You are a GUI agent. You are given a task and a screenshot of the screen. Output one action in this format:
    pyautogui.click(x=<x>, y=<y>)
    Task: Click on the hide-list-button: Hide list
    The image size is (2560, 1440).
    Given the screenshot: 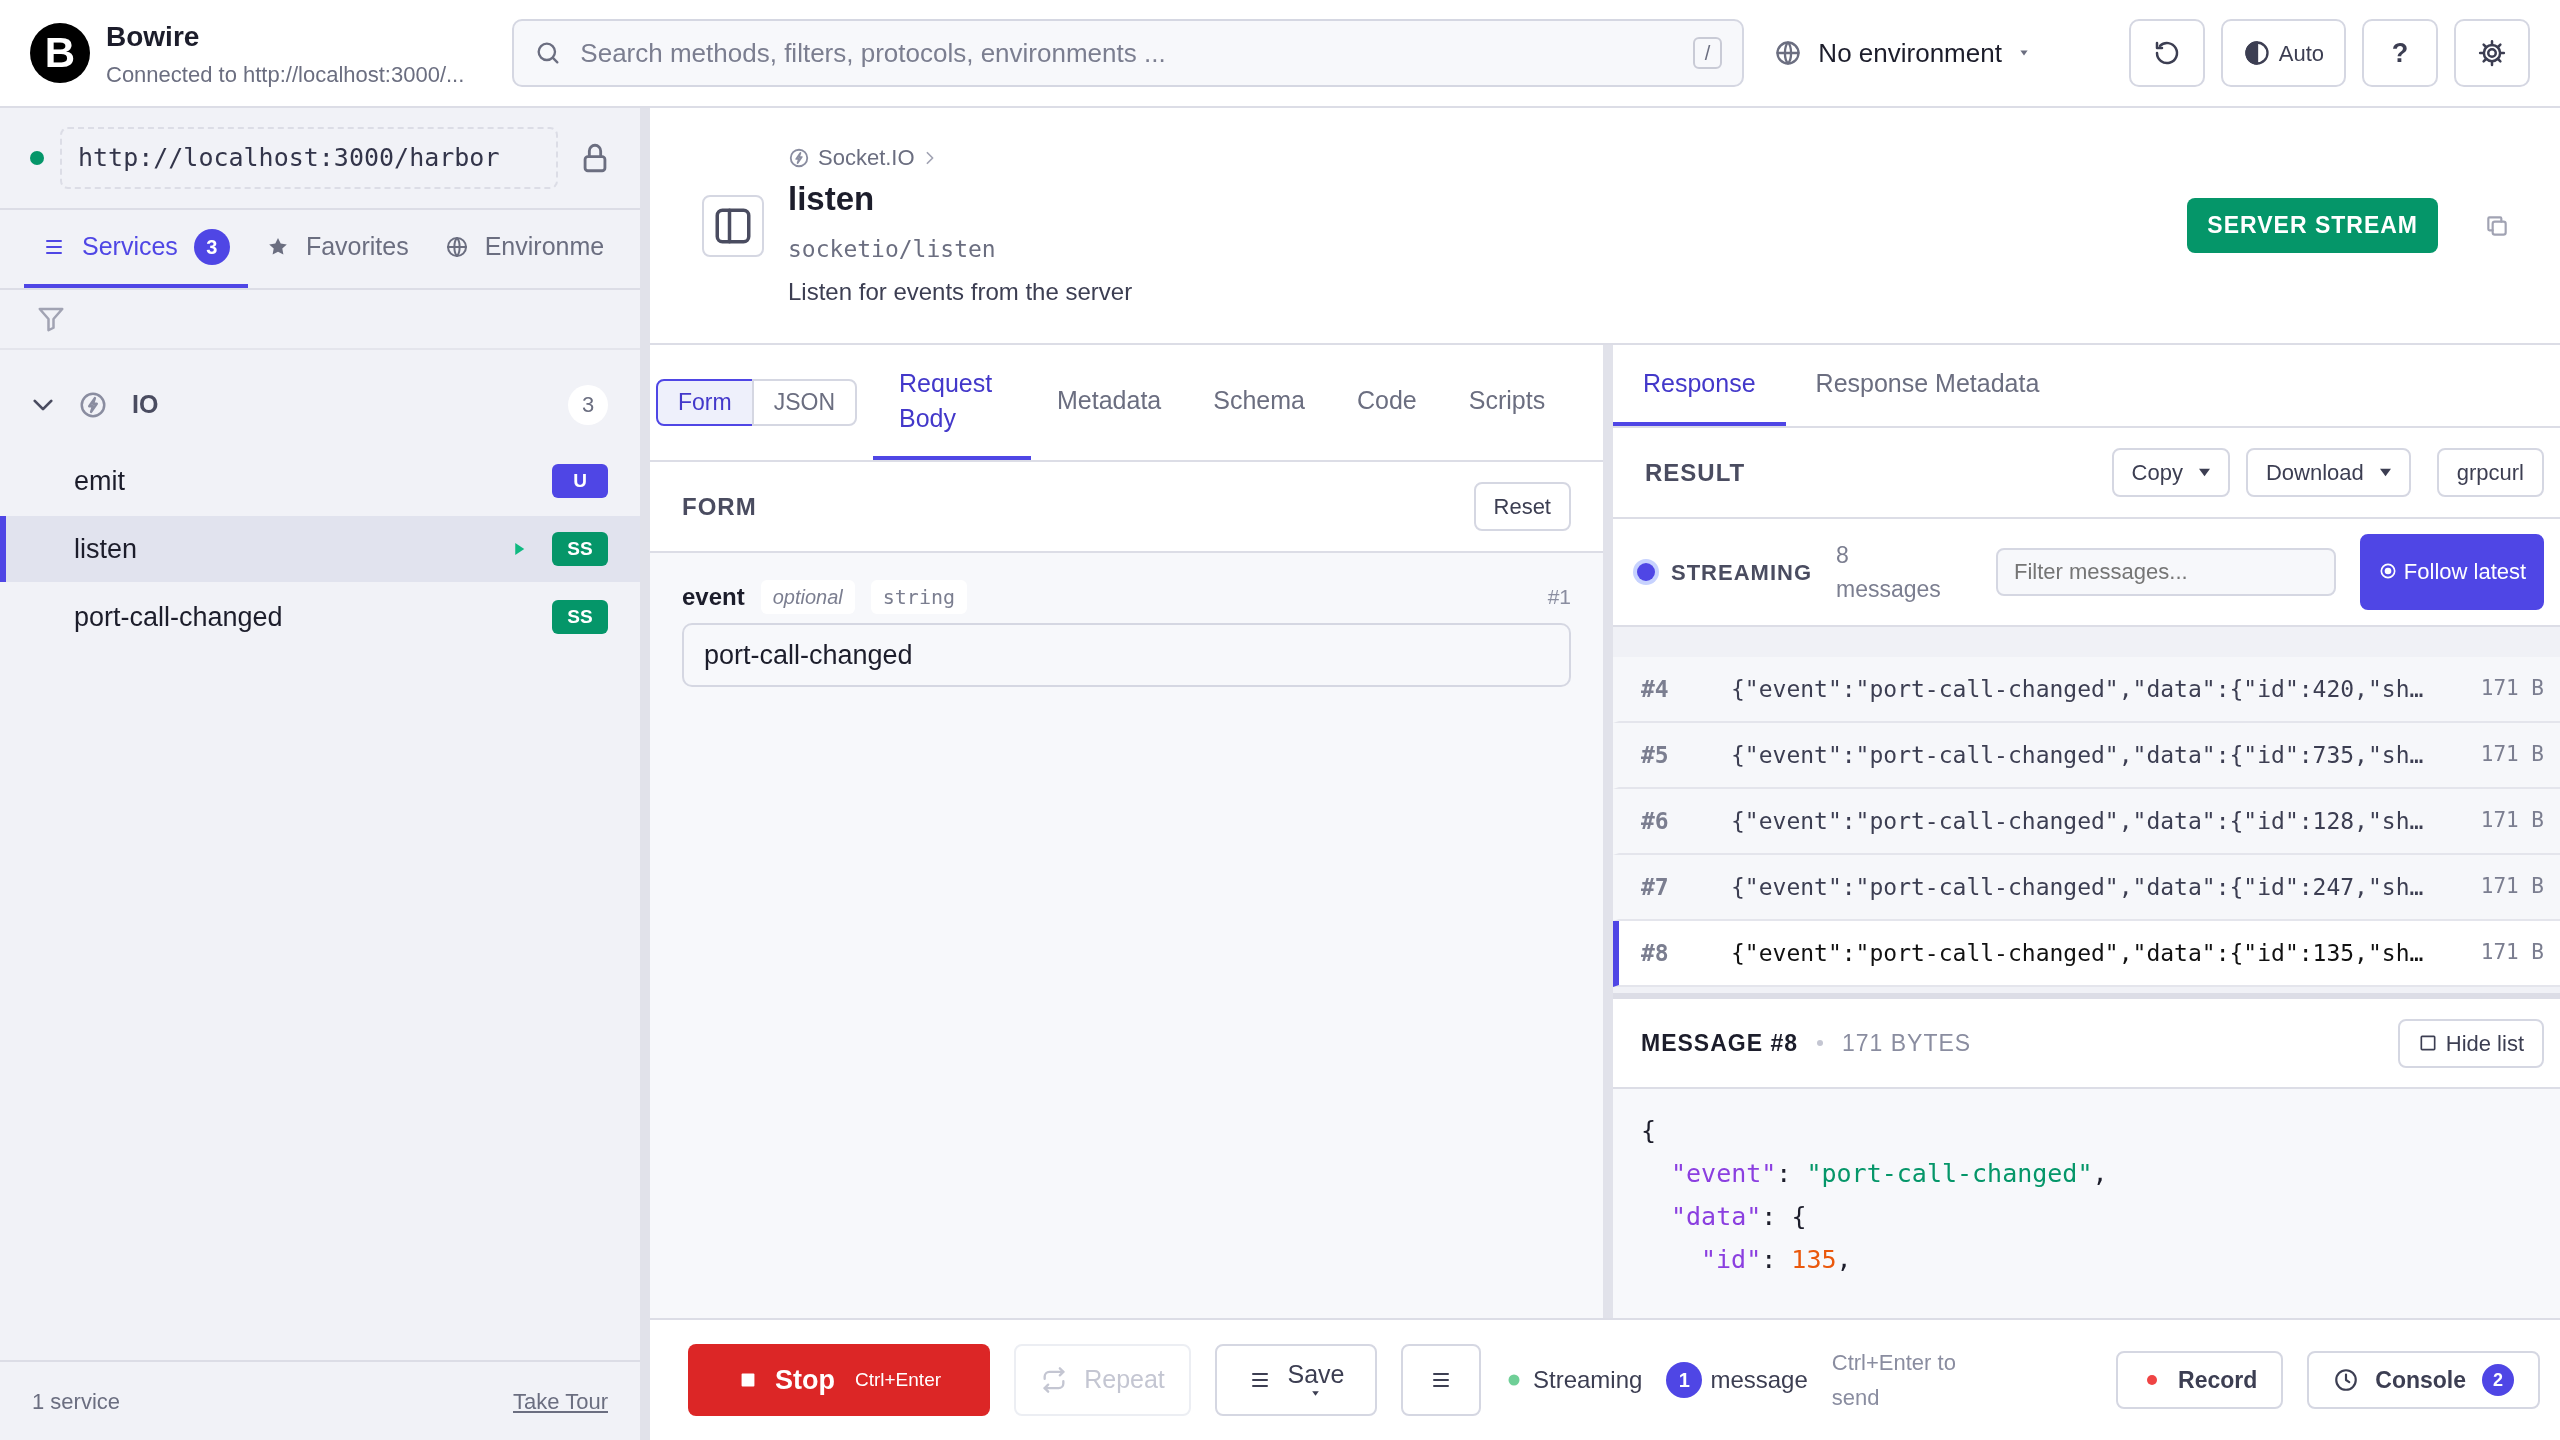 What is the action you would take?
    pyautogui.click(x=2470, y=1043)
    